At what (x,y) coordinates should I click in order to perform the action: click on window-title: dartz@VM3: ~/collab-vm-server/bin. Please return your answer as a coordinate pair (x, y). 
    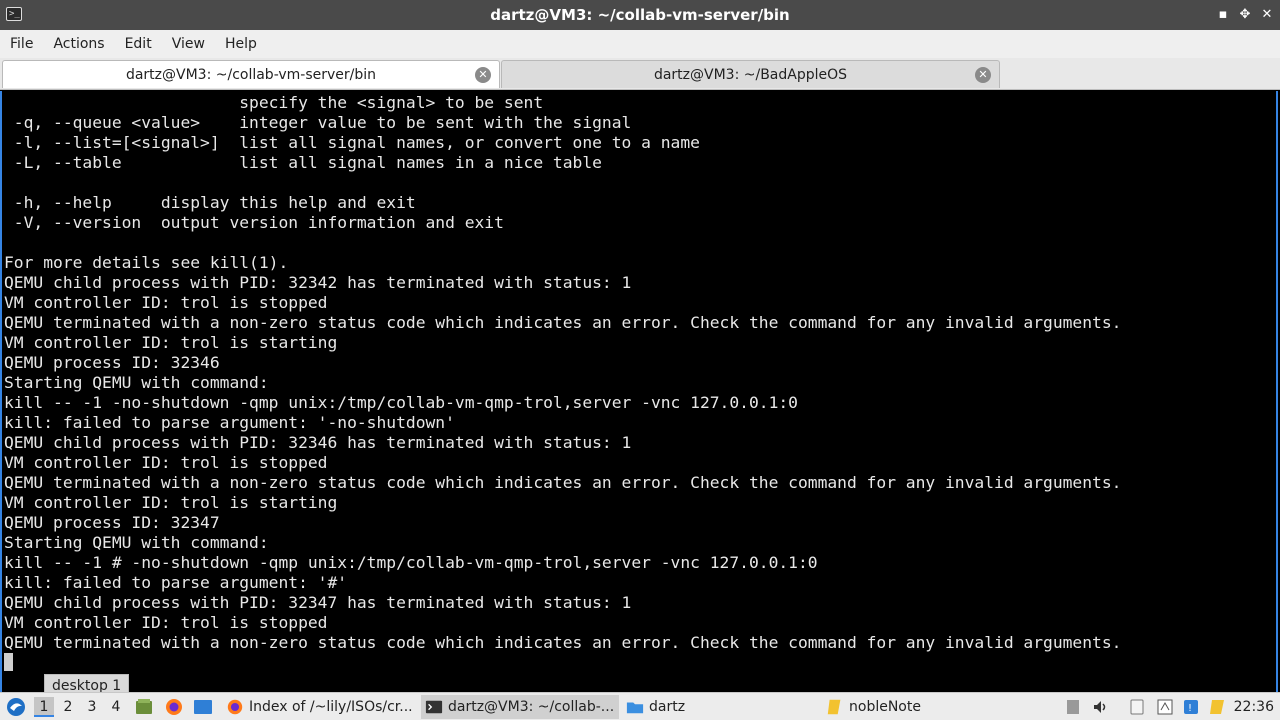
    Looking at the image, I should click on (640, 15).